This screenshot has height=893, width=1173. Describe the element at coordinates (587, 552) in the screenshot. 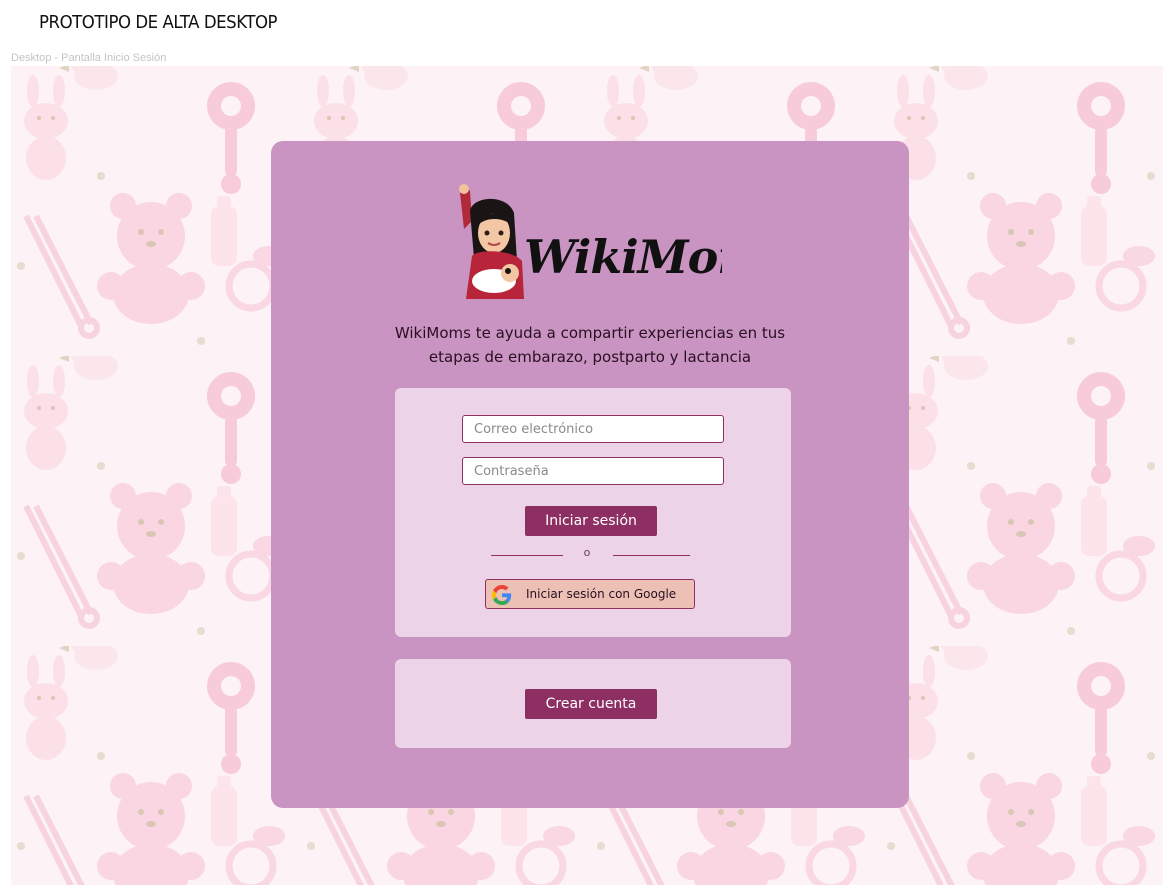

I see `divider-text: o` at that location.